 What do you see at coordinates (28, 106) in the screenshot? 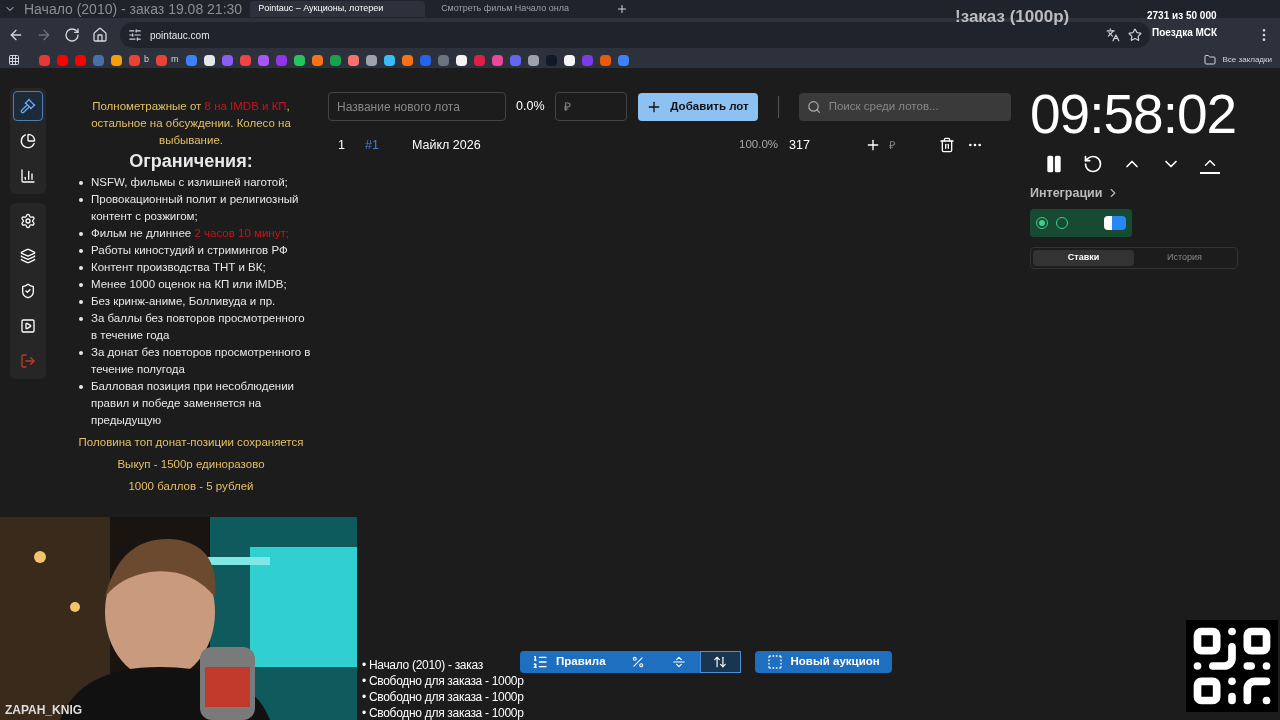
I see `gavel-icon` at bounding box center [28, 106].